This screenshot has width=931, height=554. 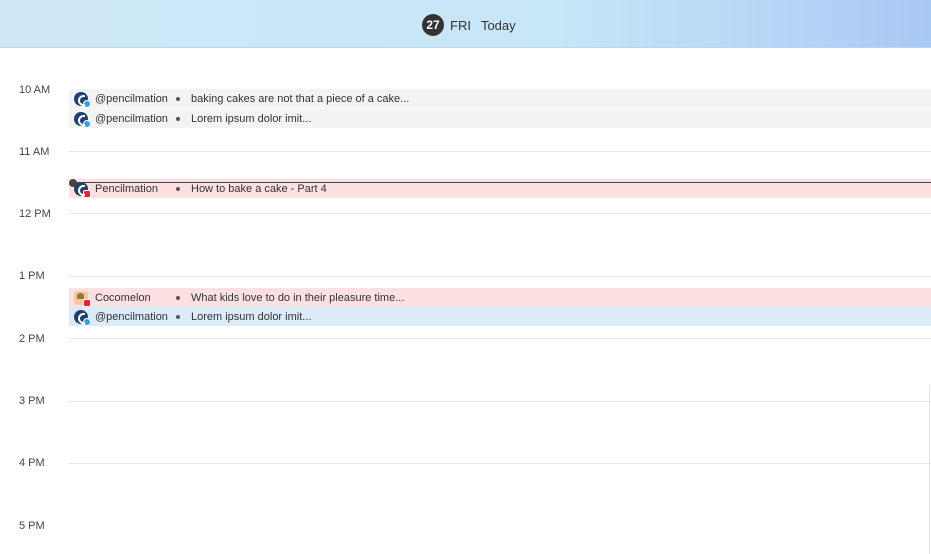 I want to click on day-of-week: FRI, so click(x=460, y=25).